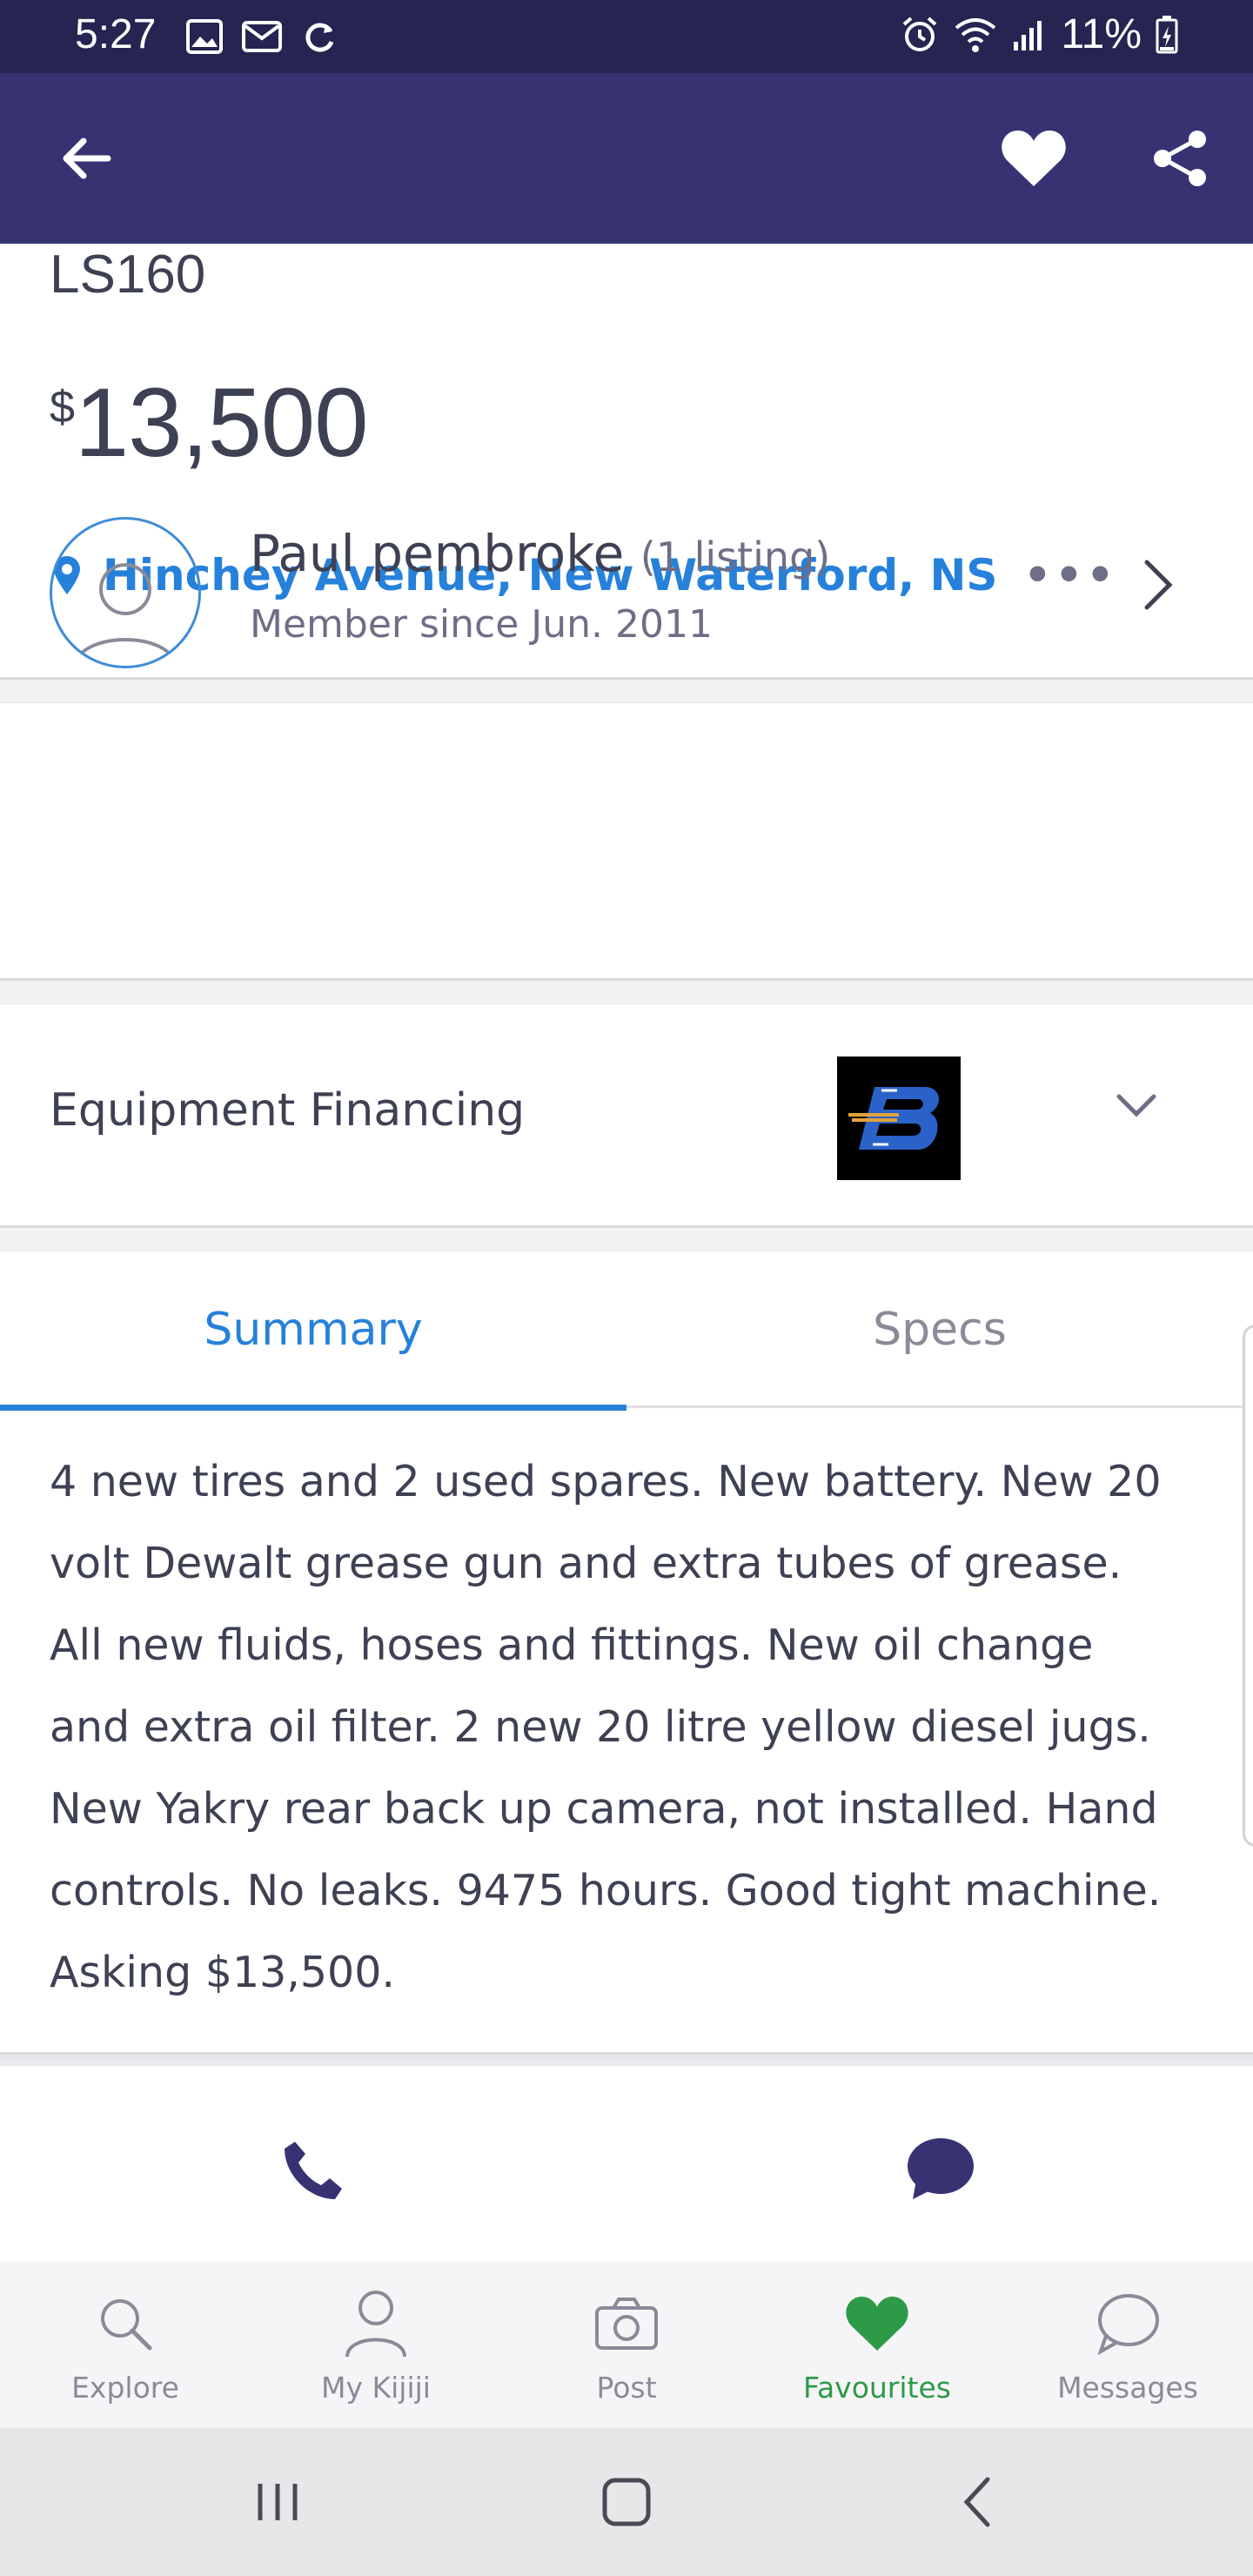 Image resolution: width=1253 pixels, height=2576 pixels. Describe the element at coordinates (626, 158) in the screenshot. I see `app-bar` at that location.